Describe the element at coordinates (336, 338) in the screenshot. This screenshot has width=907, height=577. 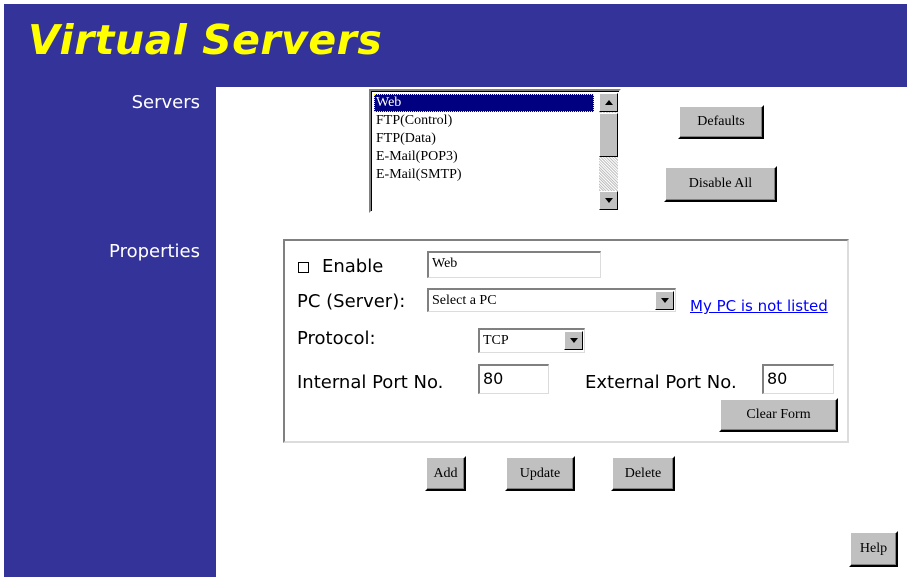
I see `protocol-label: Protocol:` at that location.